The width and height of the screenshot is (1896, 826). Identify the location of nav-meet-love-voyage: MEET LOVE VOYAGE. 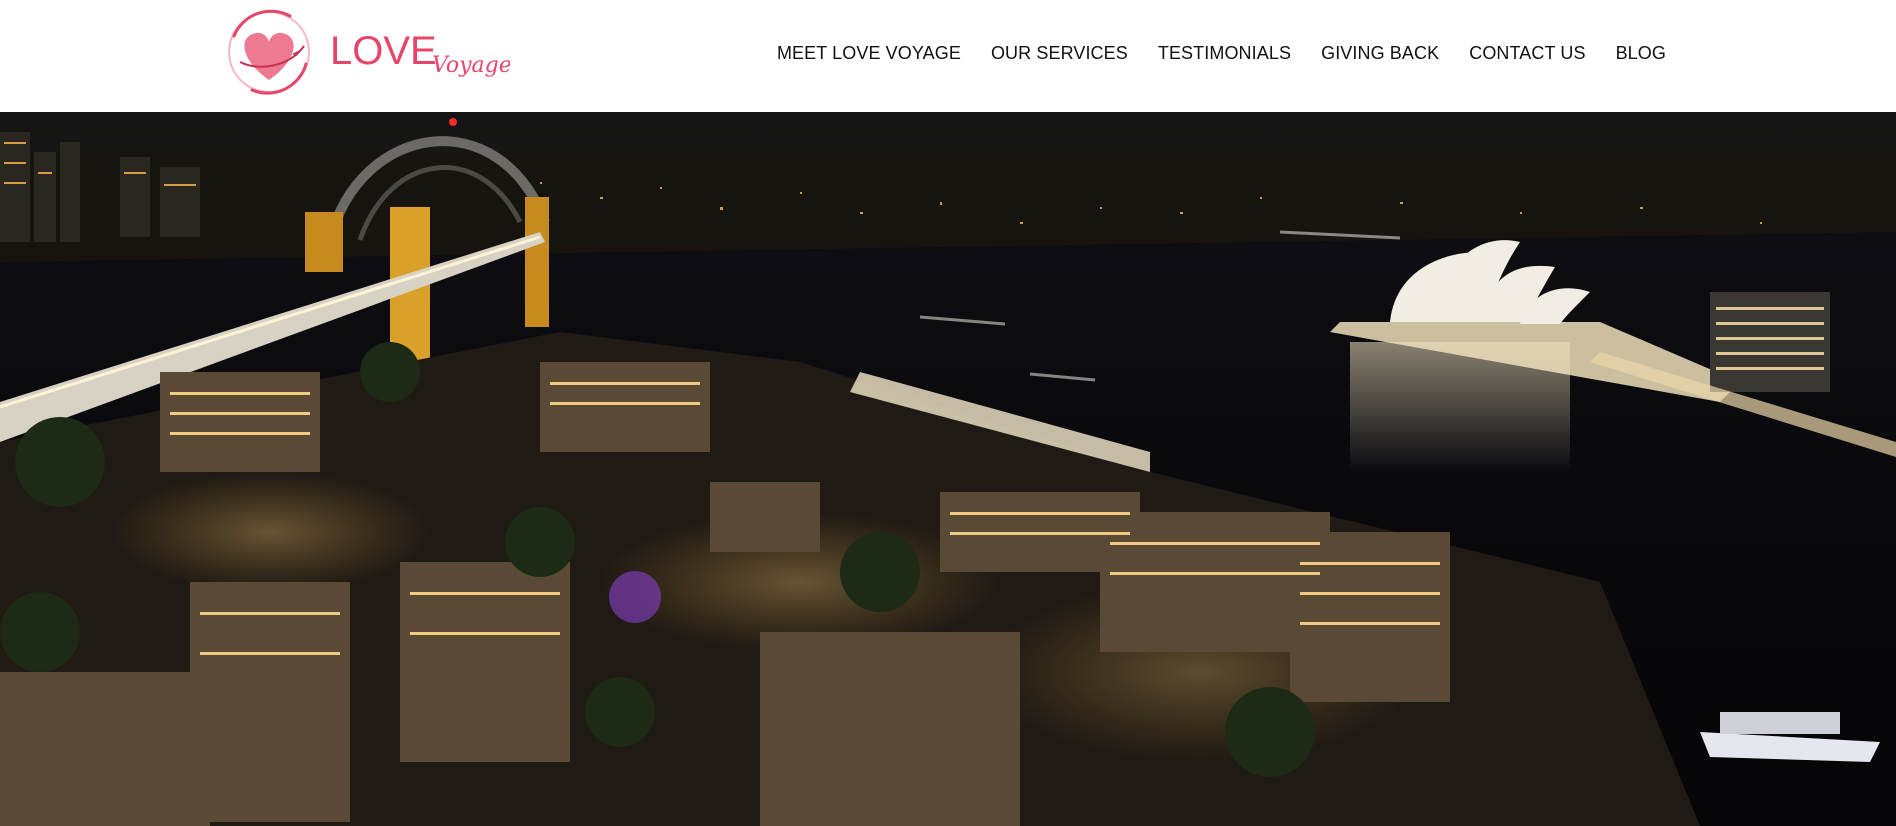
(869, 53).